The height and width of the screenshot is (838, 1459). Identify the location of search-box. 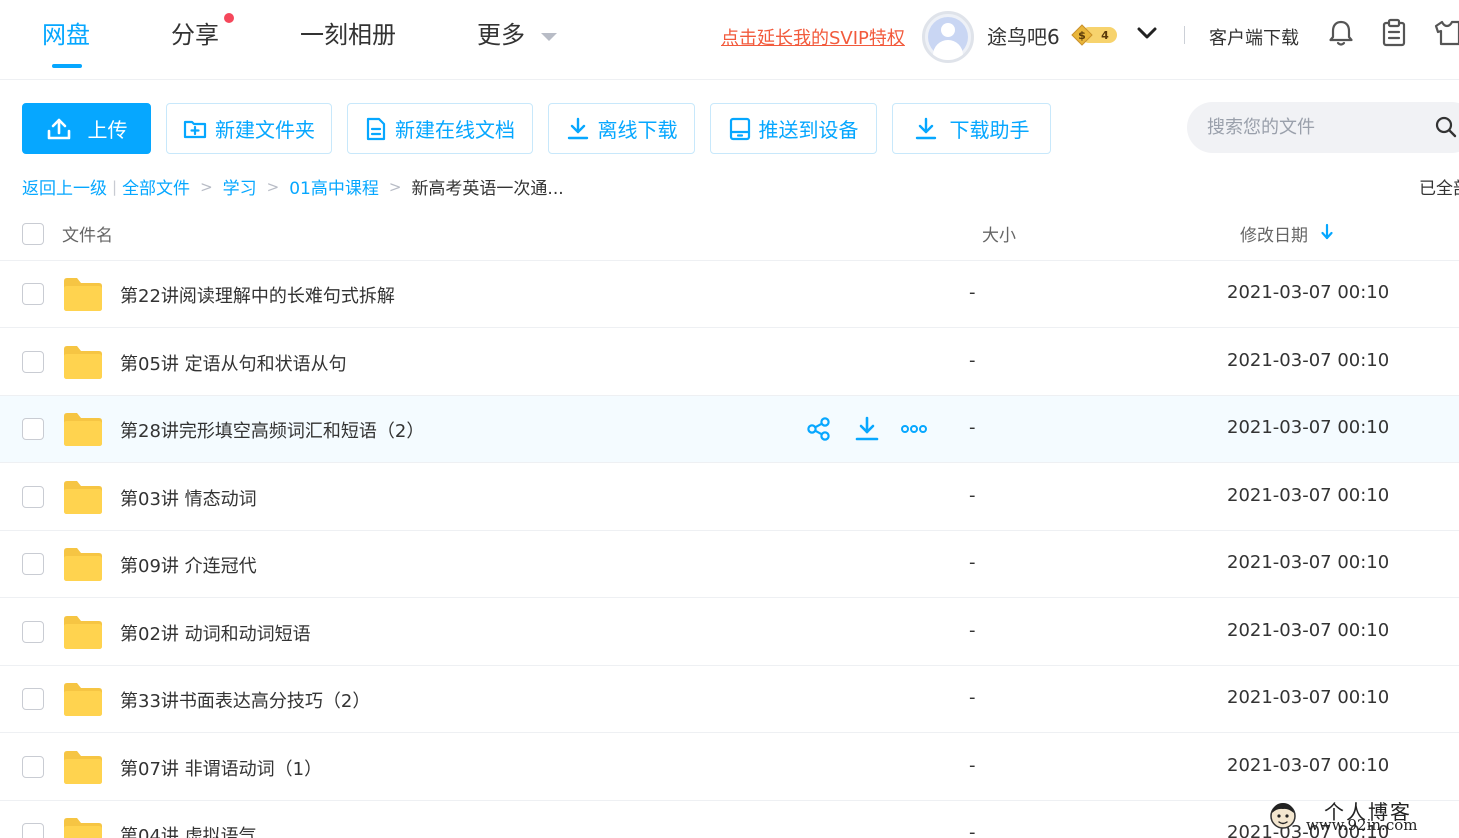
(1323, 127).